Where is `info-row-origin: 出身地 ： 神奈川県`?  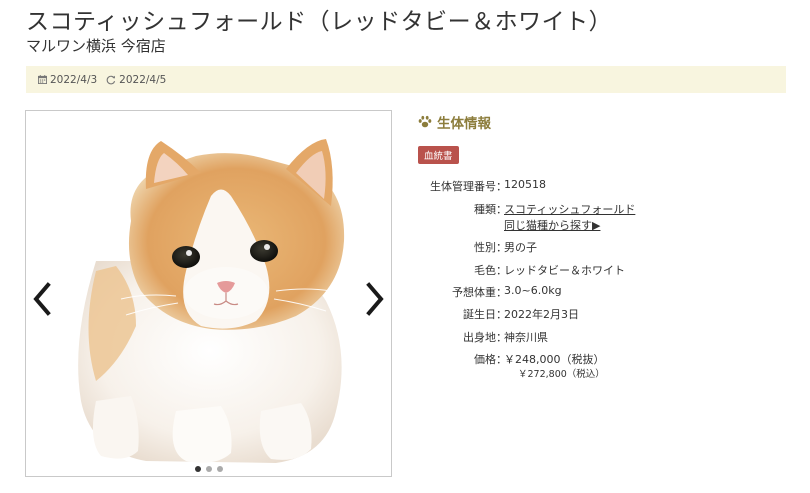 info-row-origin: 出身地 ： 神奈川県 is located at coordinates (483, 337).